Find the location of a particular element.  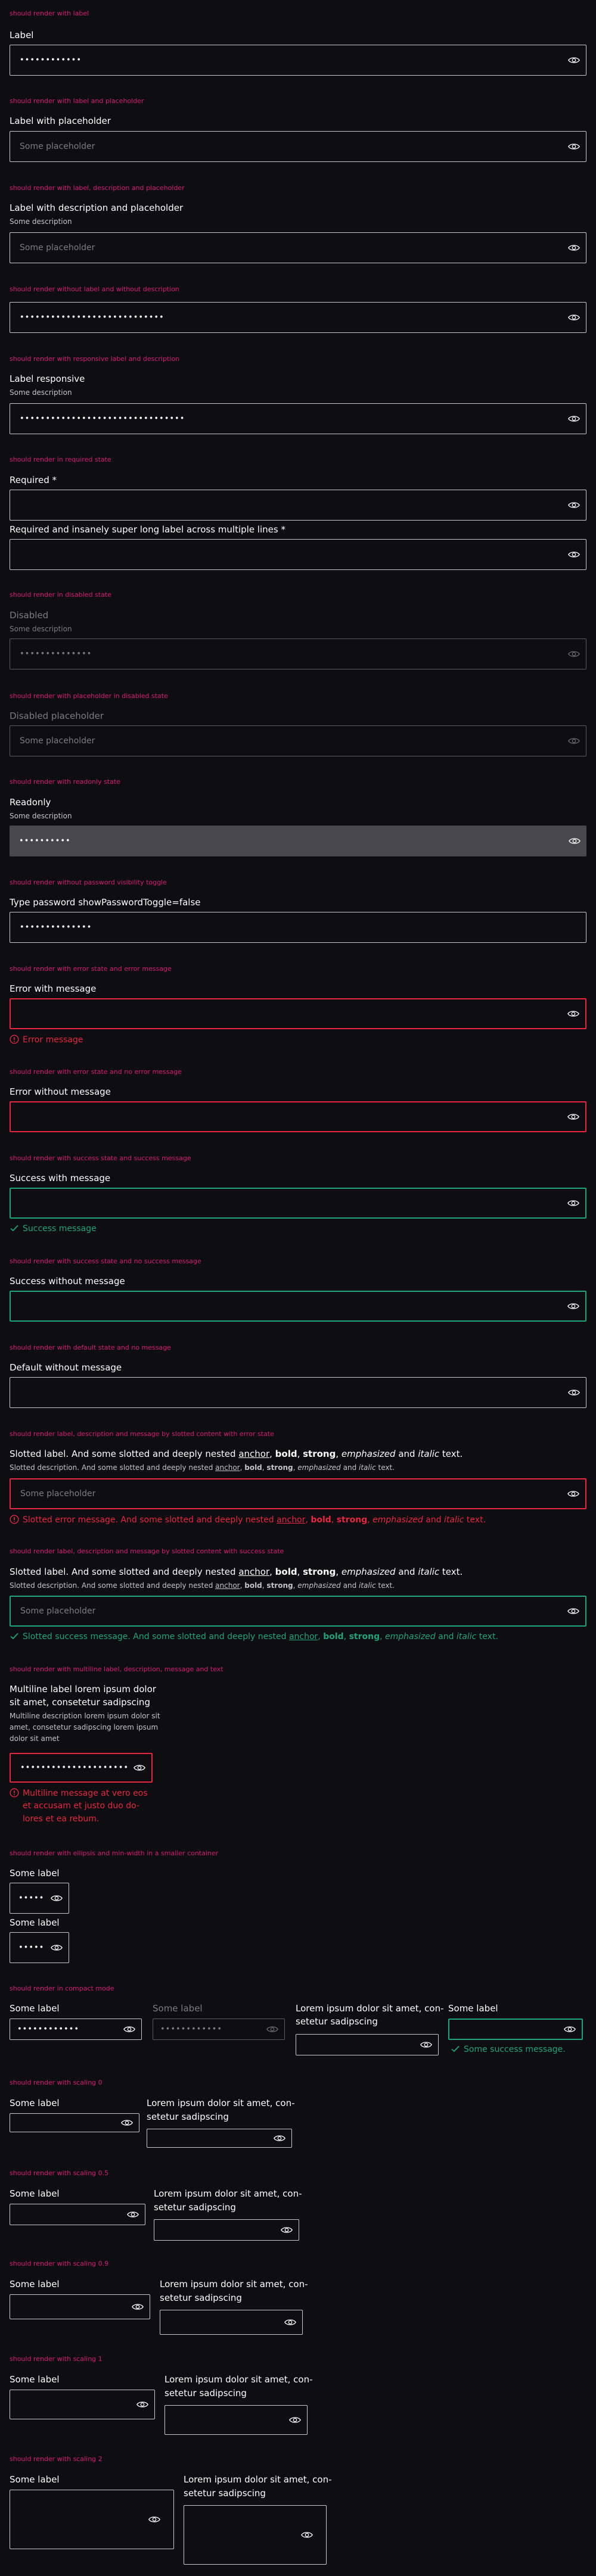

success-message: Some success message. is located at coordinates (508, 2049).